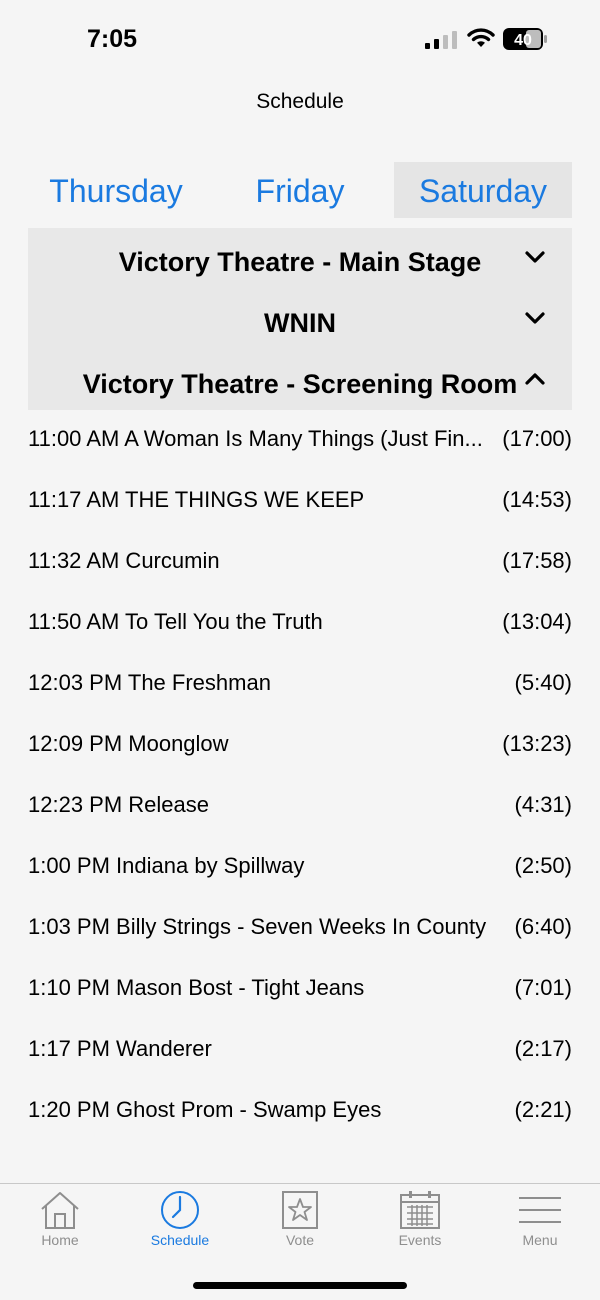  What do you see at coordinates (300, 1285) in the screenshot?
I see `home-indicator` at bounding box center [300, 1285].